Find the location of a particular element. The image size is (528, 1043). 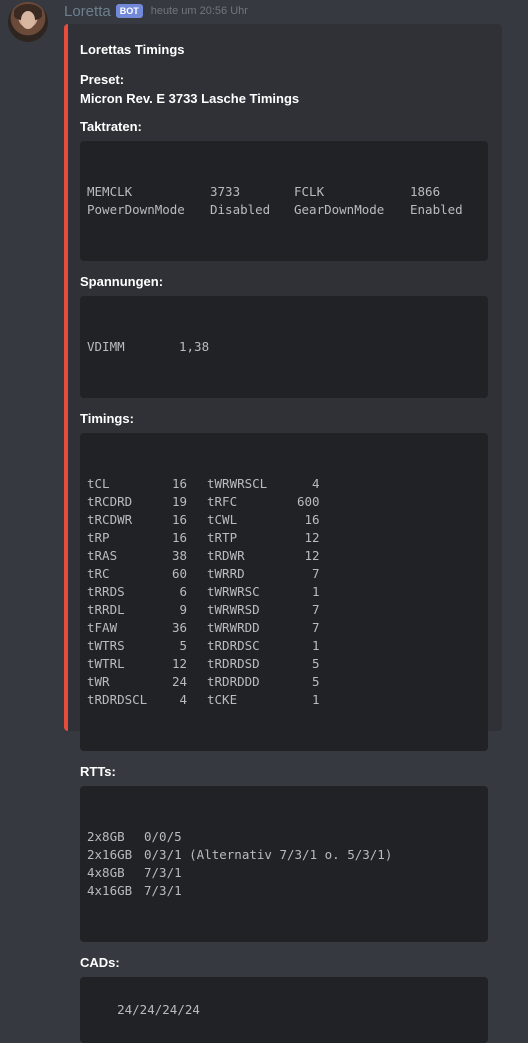

timings-row: tRDRDSCL 4 tCKE 1 is located at coordinates (203, 700).